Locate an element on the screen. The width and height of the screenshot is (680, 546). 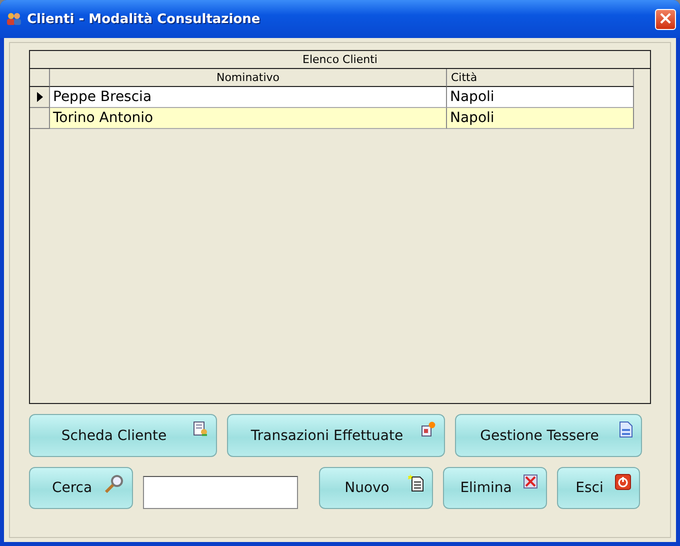
new-document-icon is located at coordinates (416, 483).